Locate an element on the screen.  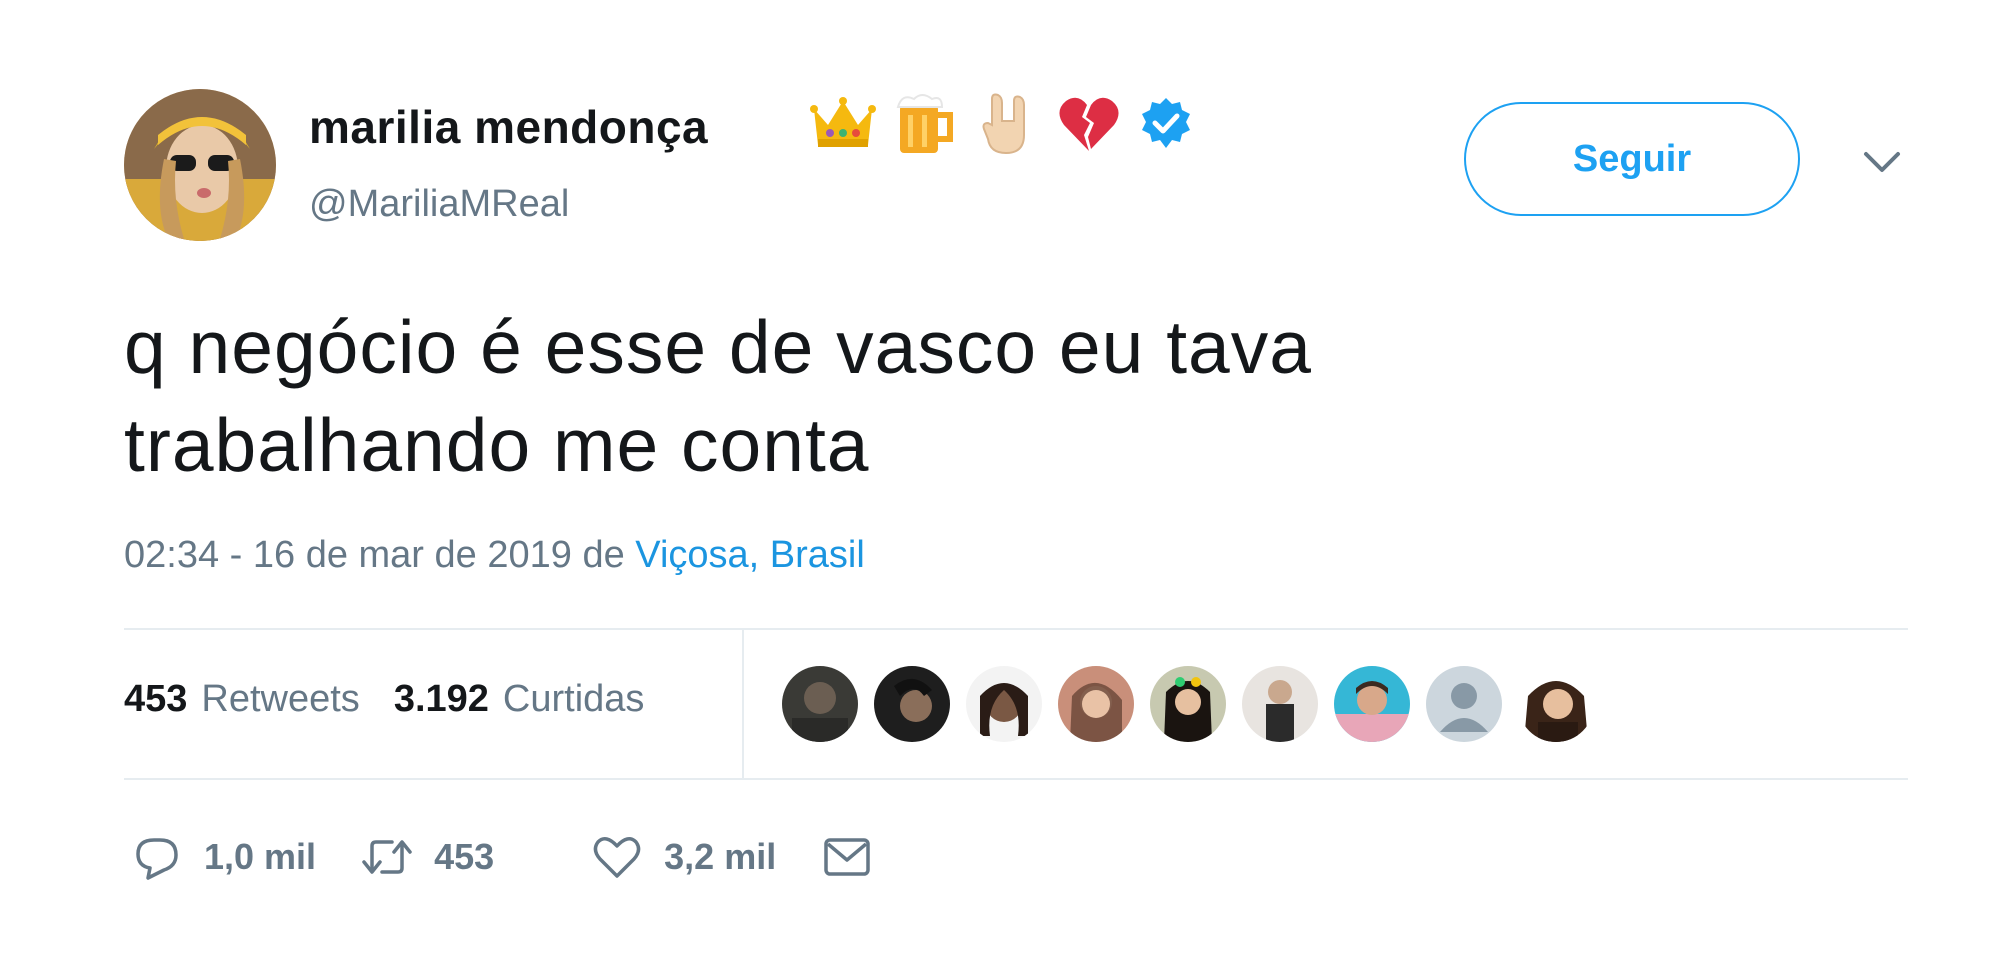
divider-bottom is located at coordinates (1016, 779).